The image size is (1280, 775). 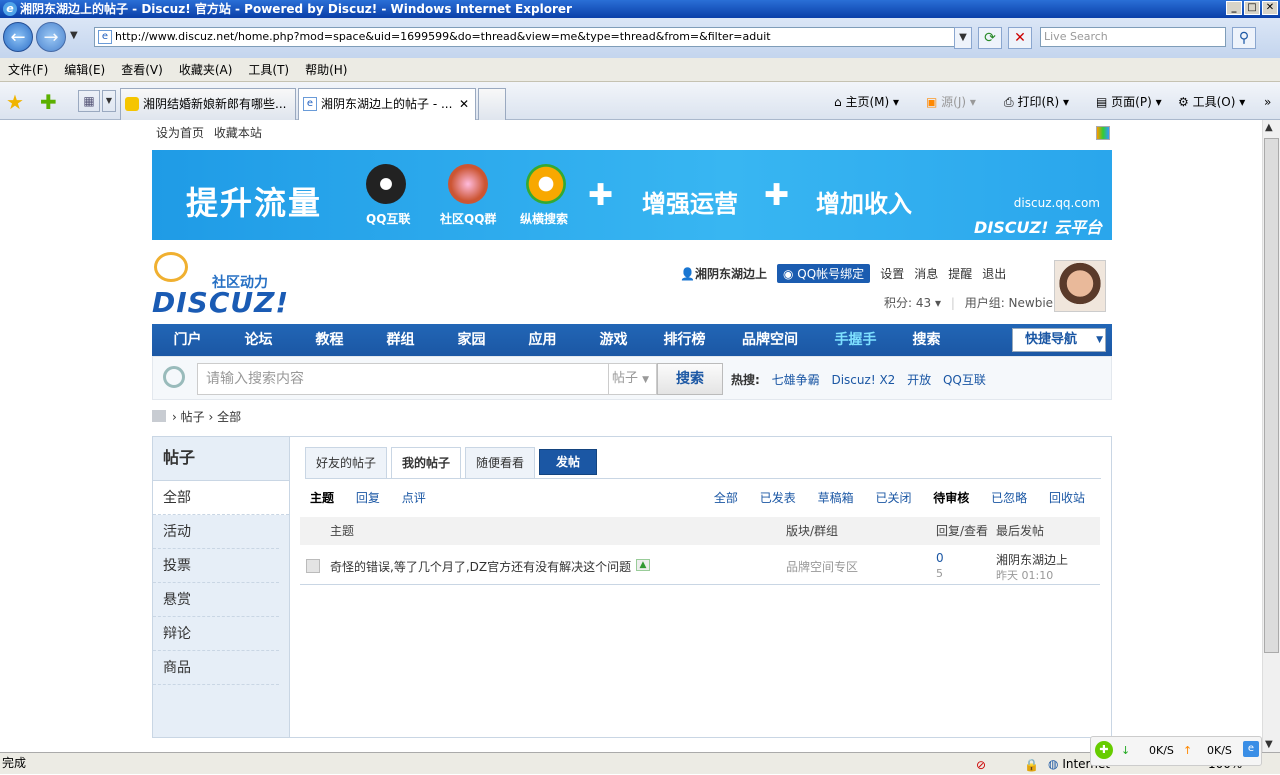 I want to click on search-type-select: 帖子 ▼, so click(x=633, y=379).